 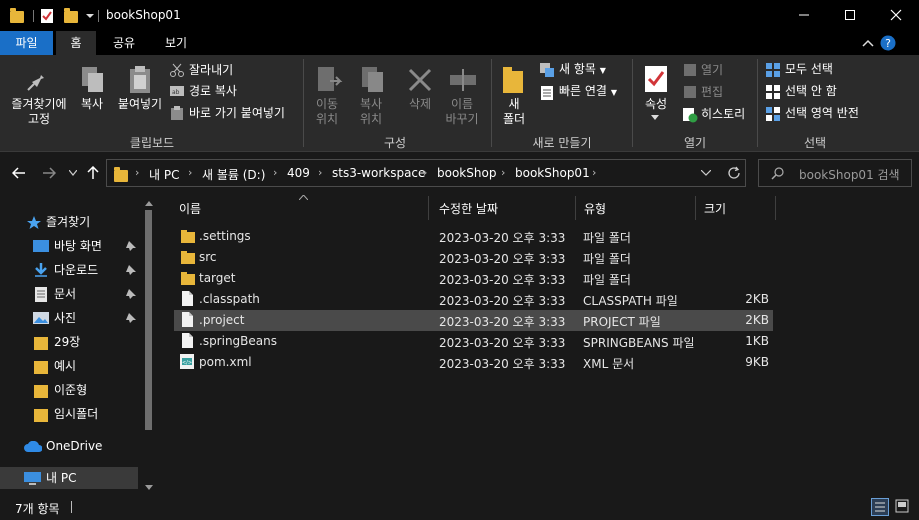 What do you see at coordinates (187, 340) in the screenshot?
I see `file-icon` at bounding box center [187, 340].